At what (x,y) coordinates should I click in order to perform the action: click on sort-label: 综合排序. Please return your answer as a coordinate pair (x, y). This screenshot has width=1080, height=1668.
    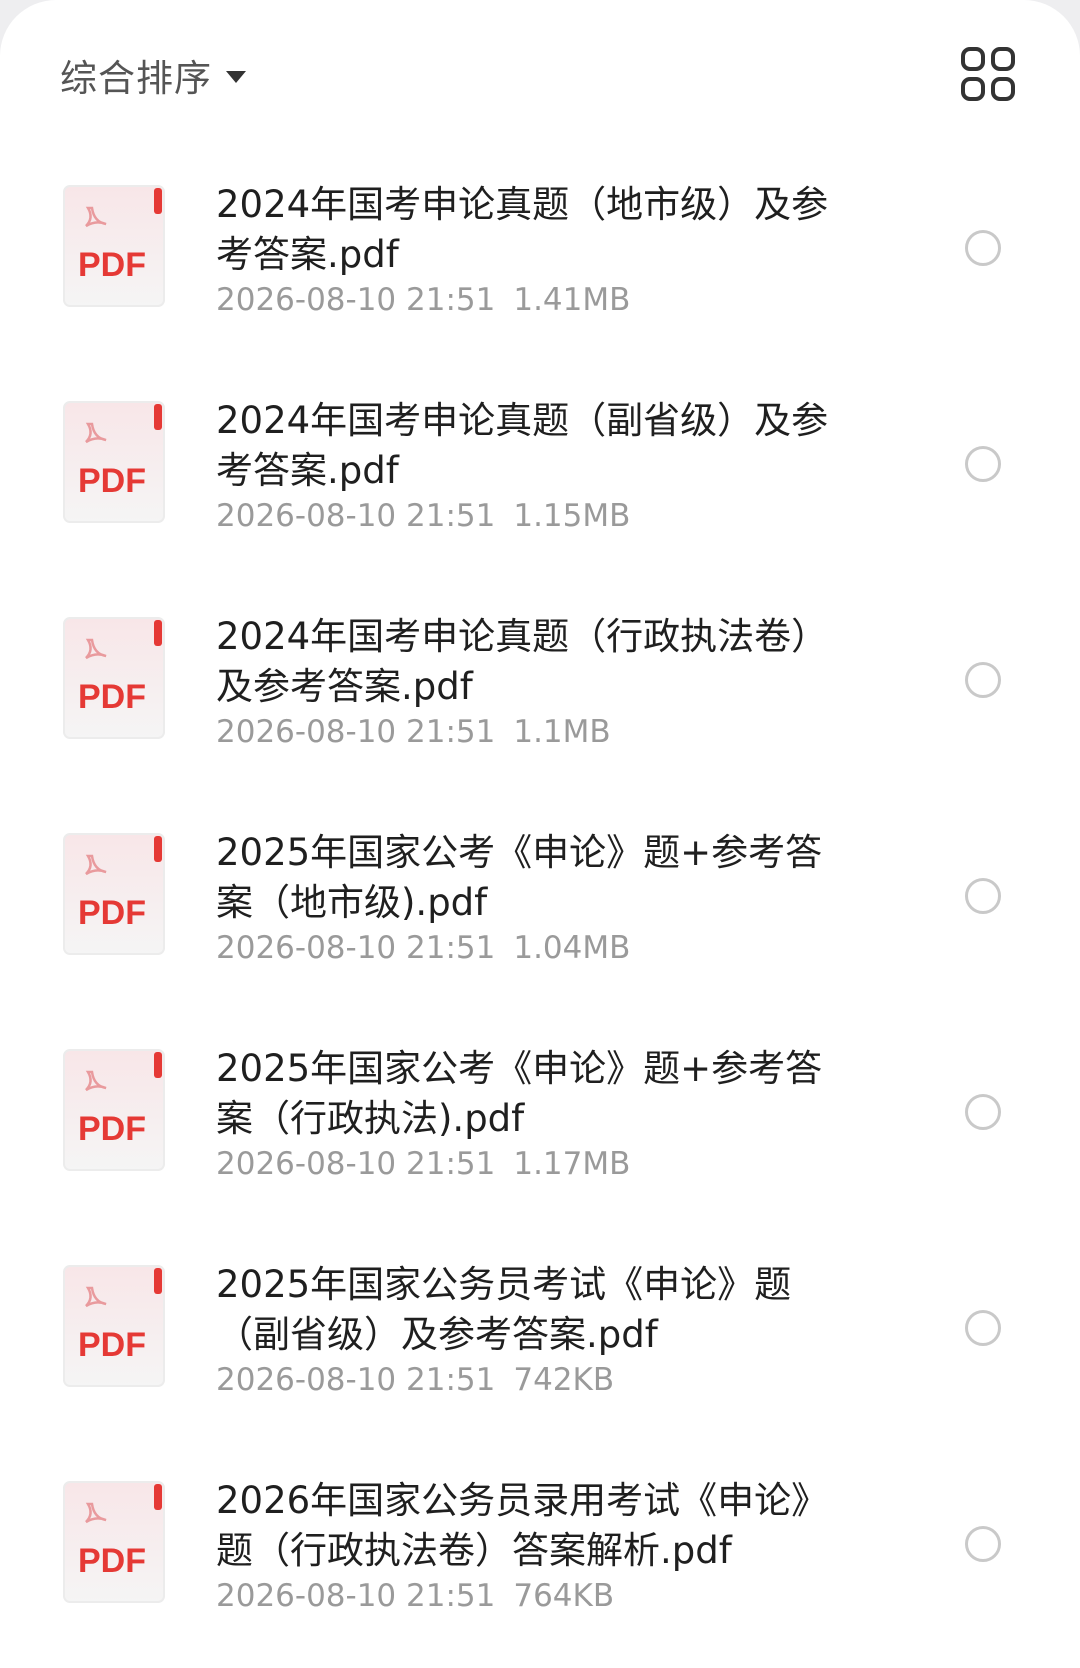
    Looking at the image, I should click on (136, 78).